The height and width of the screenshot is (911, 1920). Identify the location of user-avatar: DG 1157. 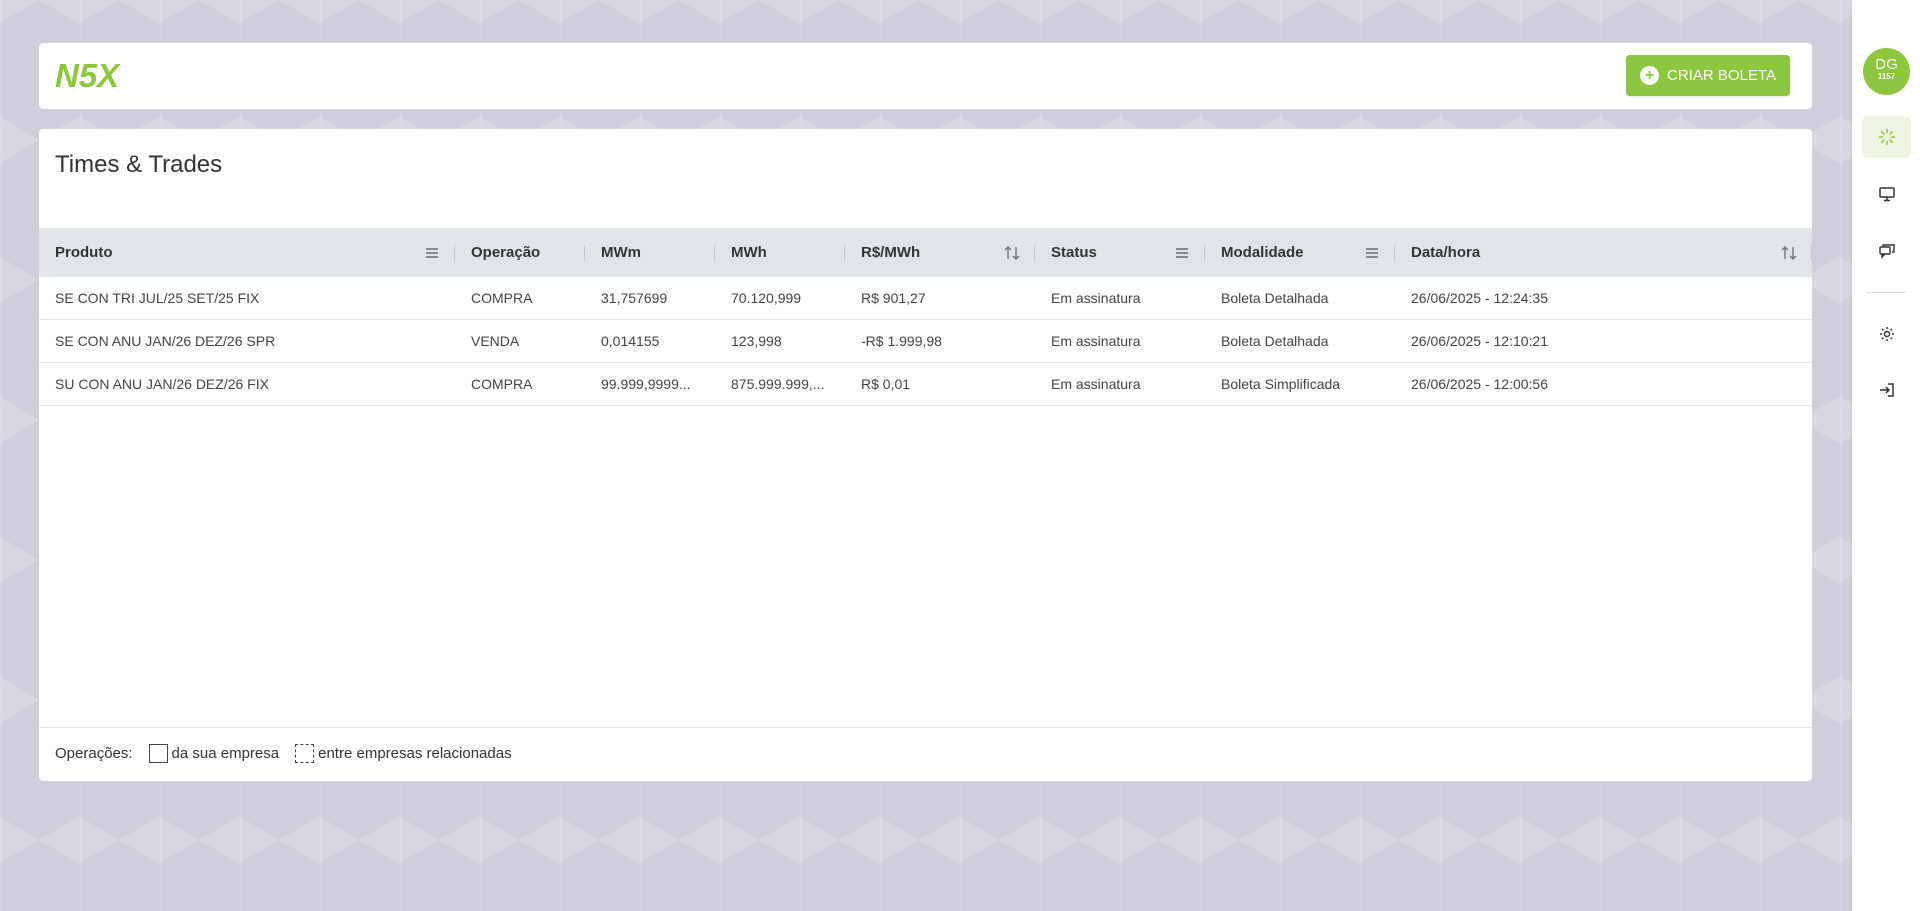
(1886, 71).